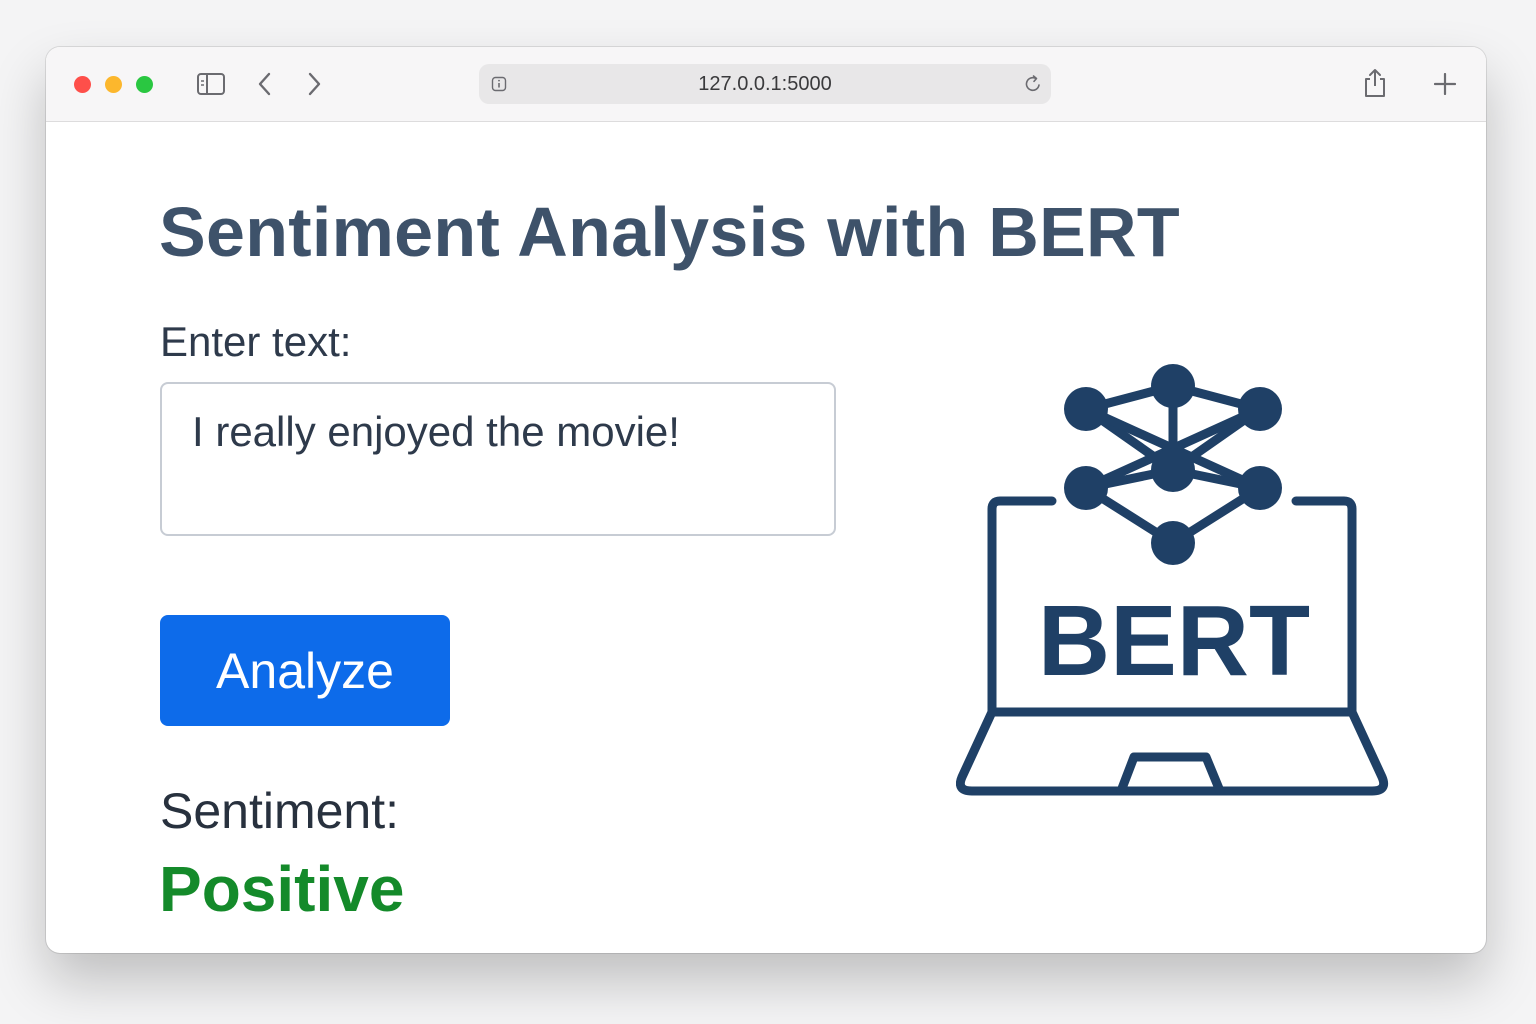 Image resolution: width=1536 pixels, height=1024 pixels. I want to click on new-tab-icon, so click(1445, 84).